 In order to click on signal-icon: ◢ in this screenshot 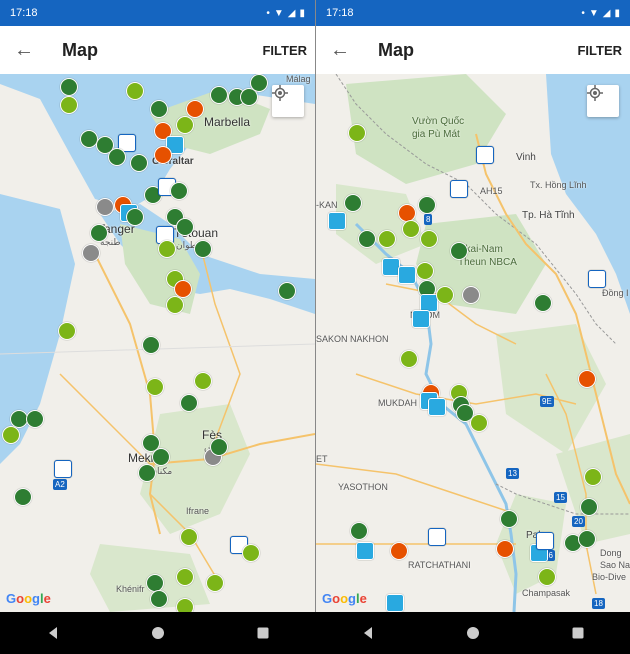, I will do `click(606, 13)`.